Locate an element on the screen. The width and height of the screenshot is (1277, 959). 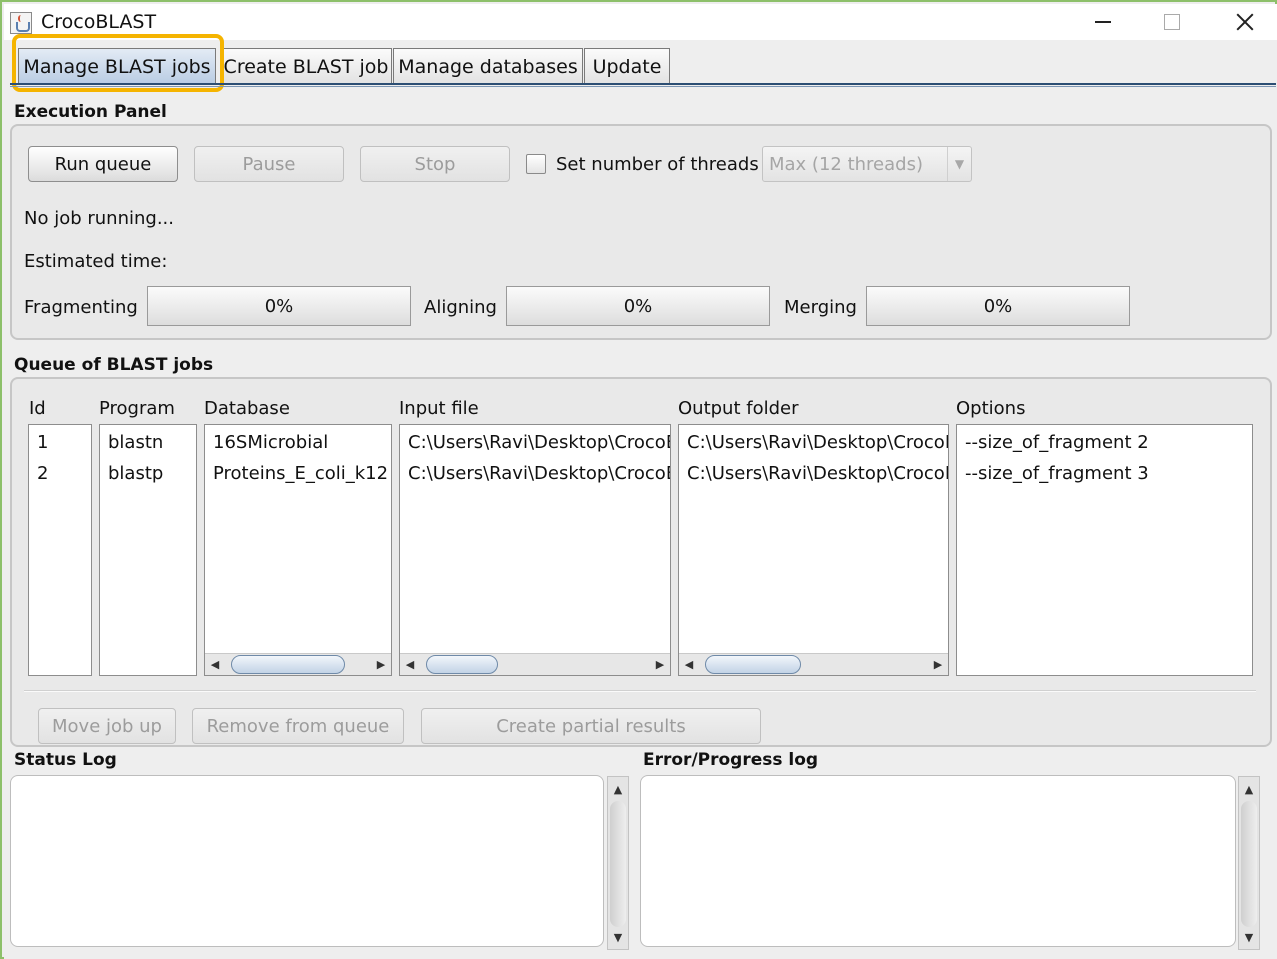
move-job-up-button: Move job up is located at coordinates (107, 726).